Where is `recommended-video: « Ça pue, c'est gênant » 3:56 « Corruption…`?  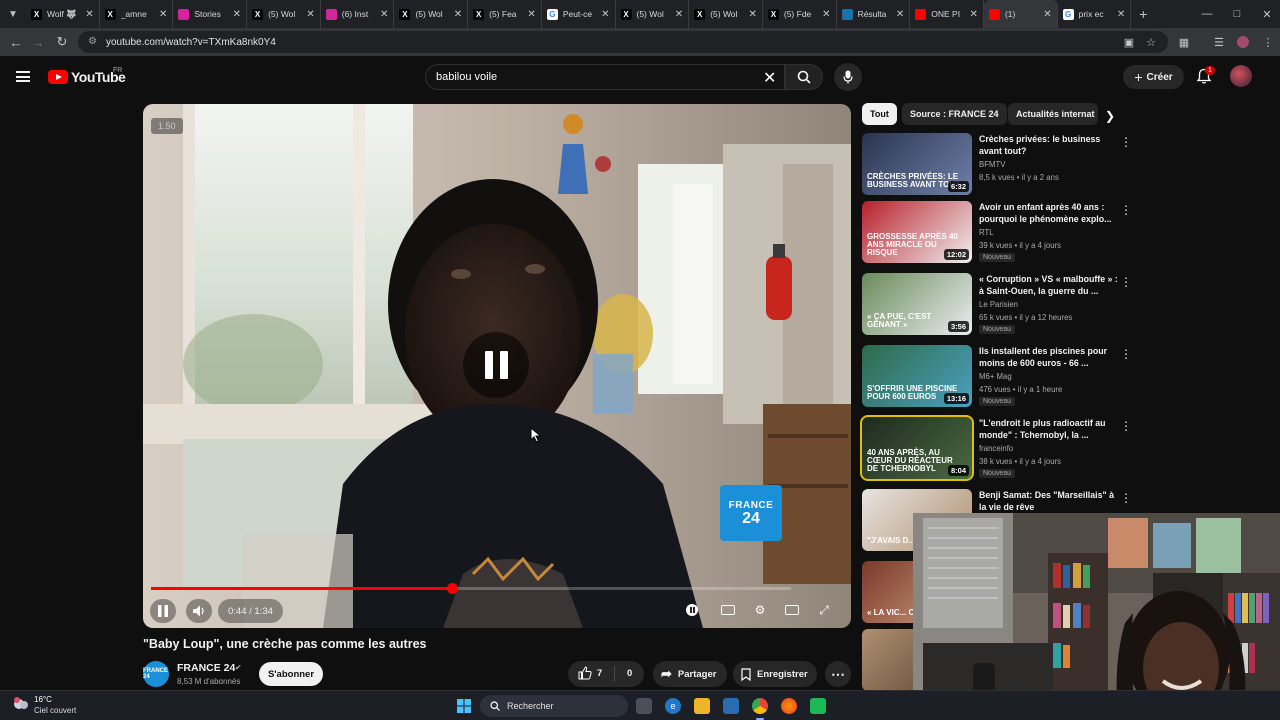
recommended-video: « Ça pue, c'est gênant » 3:56 « Corruption… is located at coordinates (997, 306).